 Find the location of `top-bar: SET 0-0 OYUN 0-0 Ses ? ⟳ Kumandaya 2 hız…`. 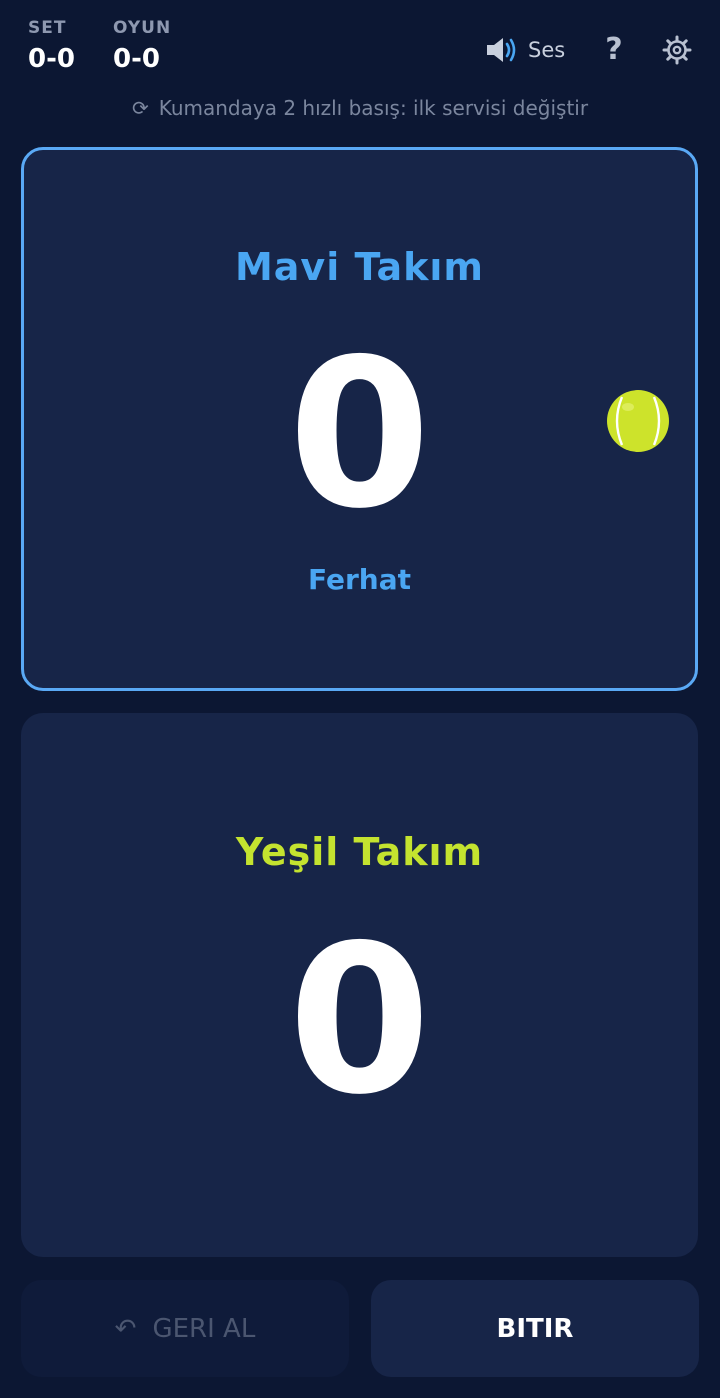

top-bar: SET 0-0 OYUN 0-0 Ses ? ⟳ Kumandaya 2 hız… is located at coordinates (360, 70).